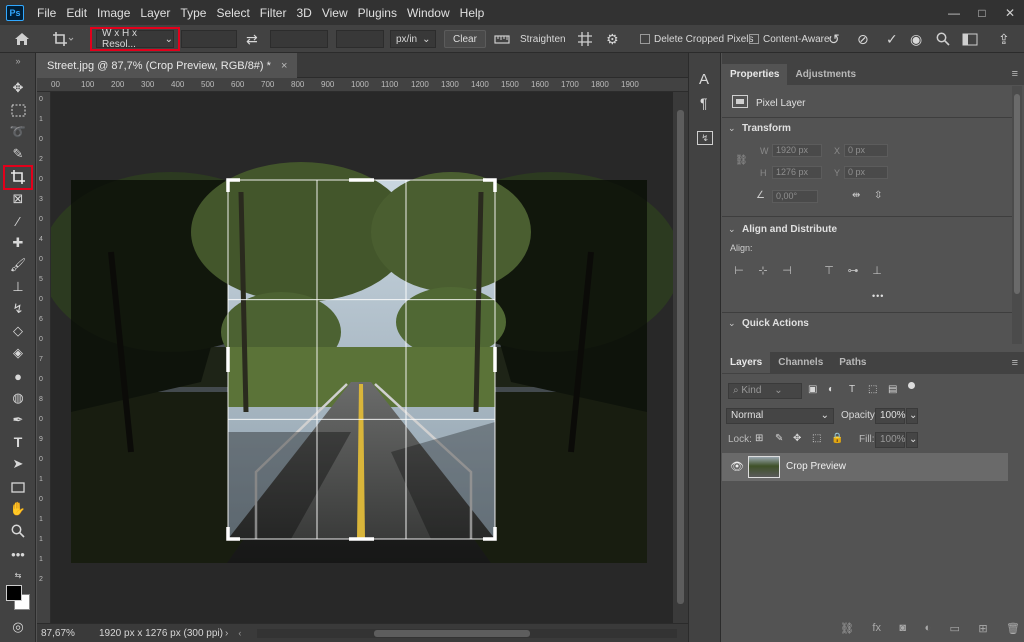  Describe the element at coordinates (789, 39) in the screenshot. I see `content-aware-option: Content-Aware` at that location.